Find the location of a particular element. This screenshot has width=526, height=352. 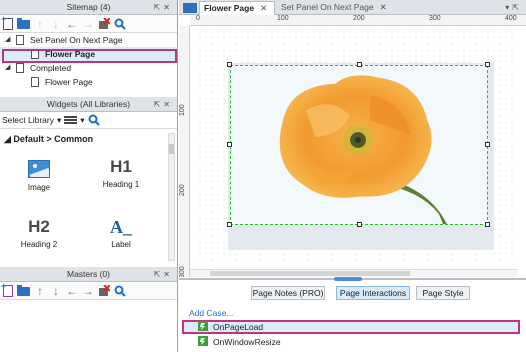

tree-item-flower-page-2: Flower Page is located at coordinates (88, 82).